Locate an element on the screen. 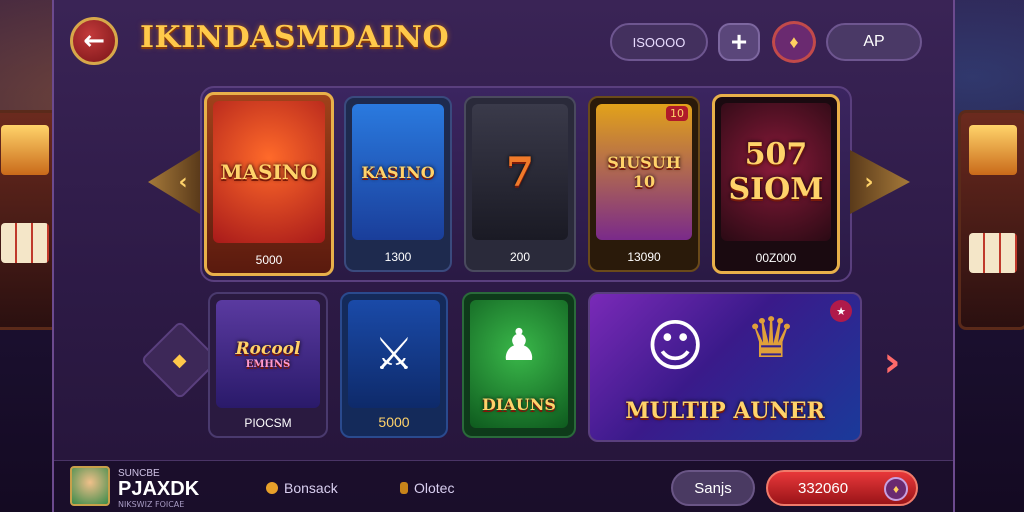 This screenshot has width=1024, height=512. dice-icon: ♦ is located at coordinates (794, 41).